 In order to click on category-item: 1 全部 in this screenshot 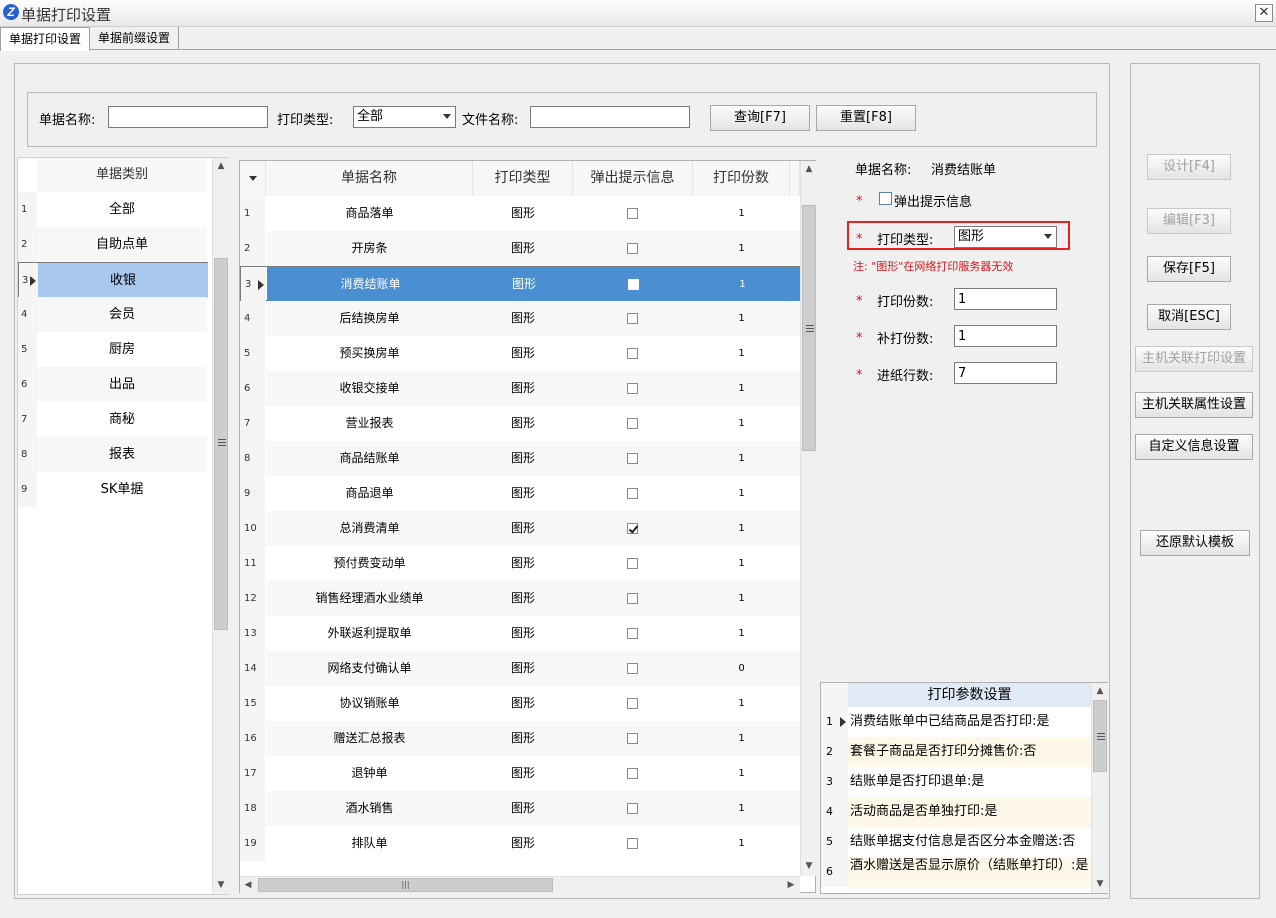, I will do `click(113, 209)`.